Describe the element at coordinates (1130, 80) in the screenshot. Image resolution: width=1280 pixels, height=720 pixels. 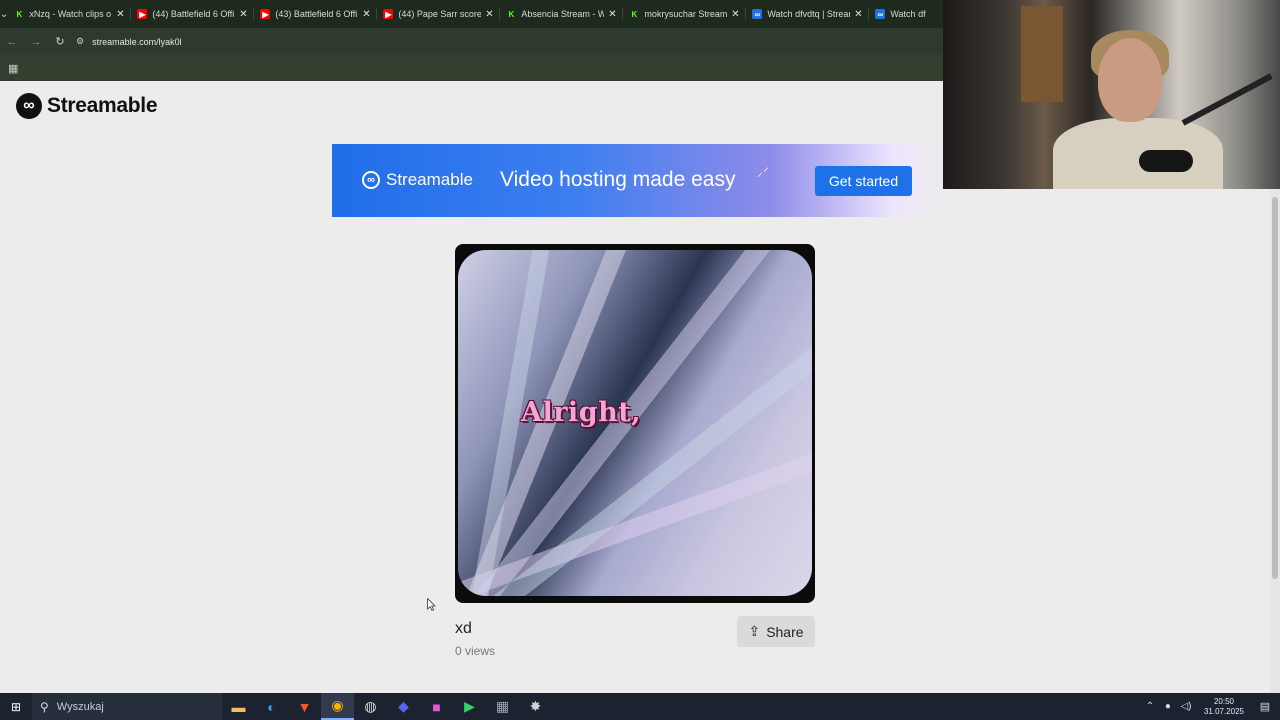
I see `webcam-streamer-face` at that location.